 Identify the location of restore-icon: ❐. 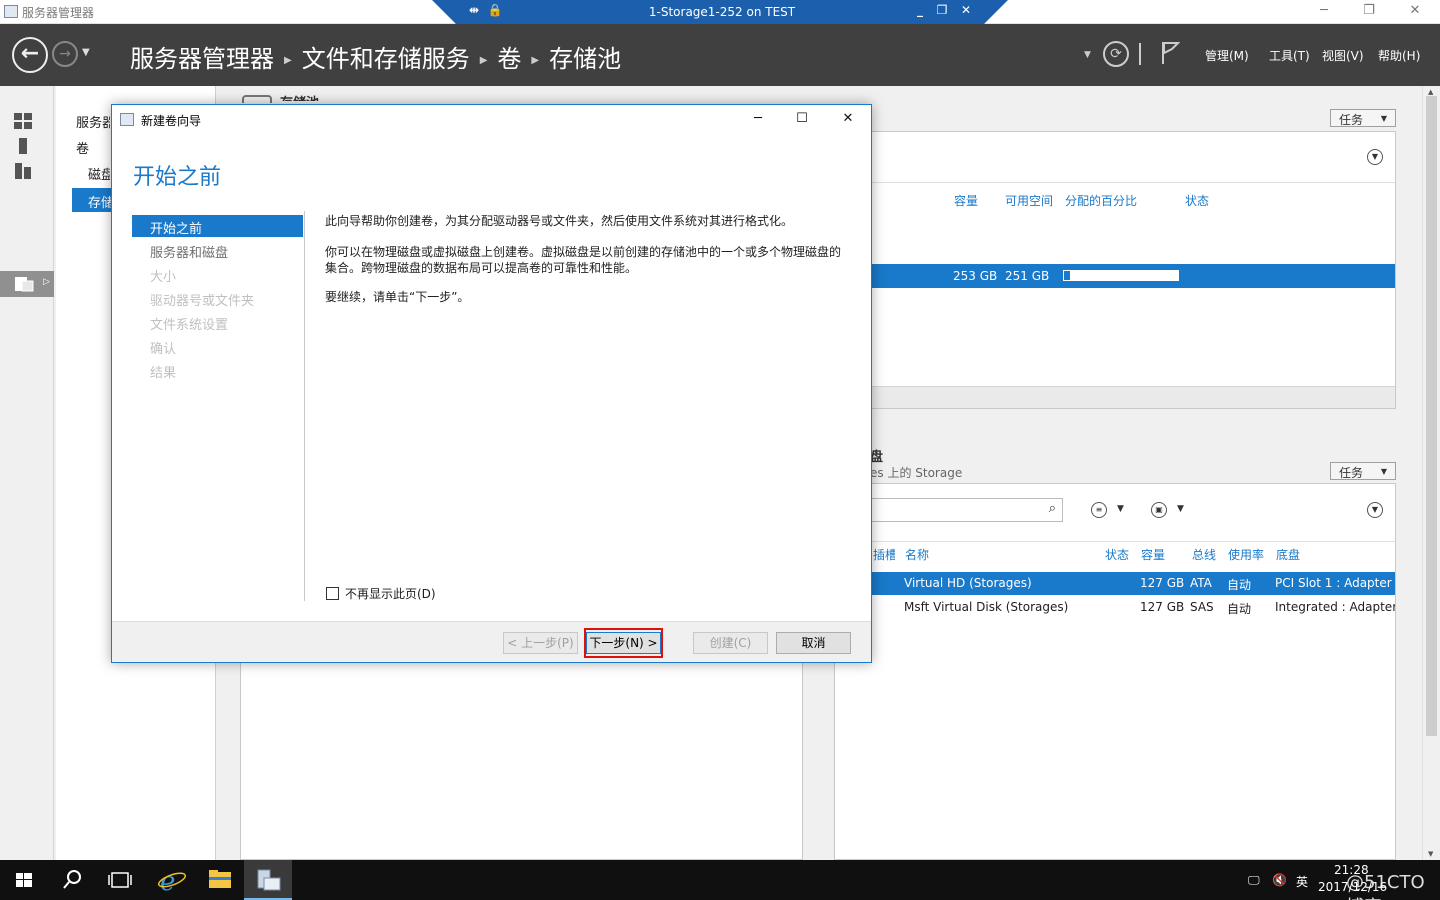
(1369, 11).